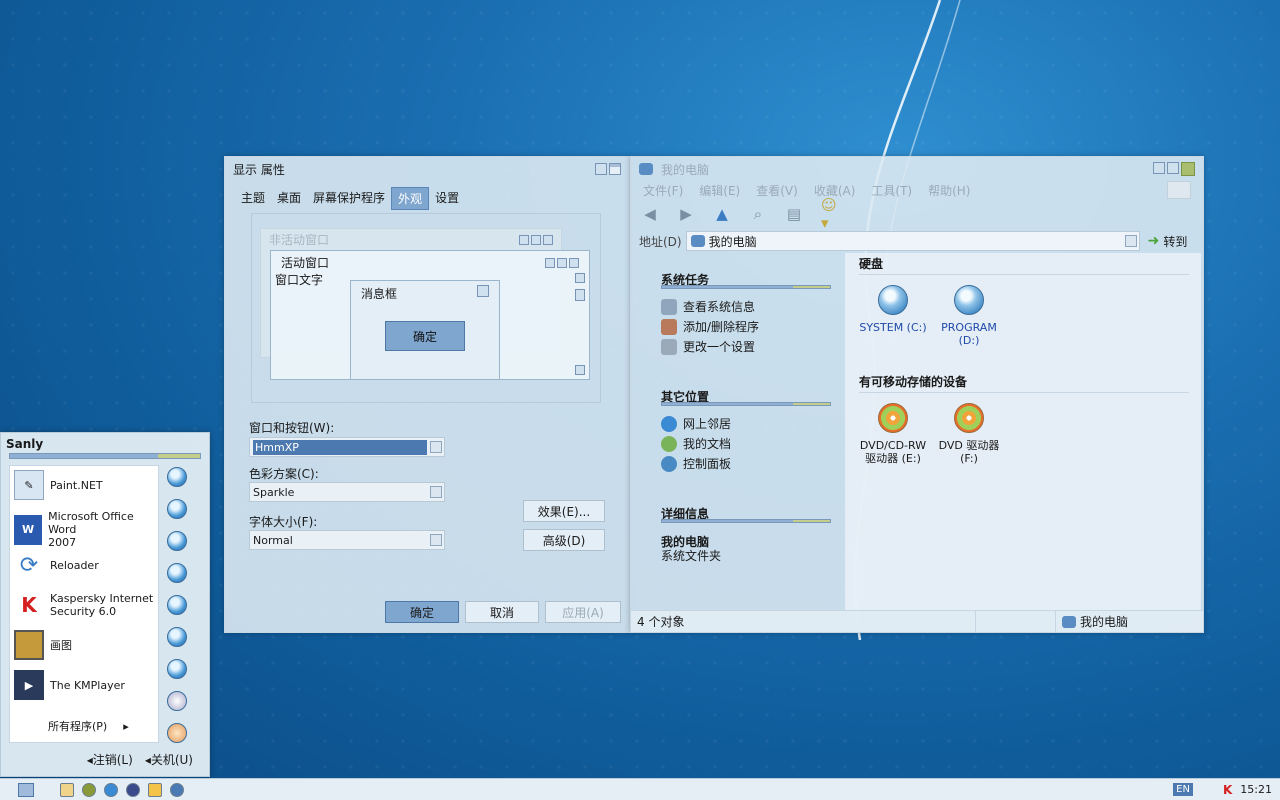 This screenshot has width=1280, height=800. I want to click on status-location: 我的电脑, so click(1104, 622).